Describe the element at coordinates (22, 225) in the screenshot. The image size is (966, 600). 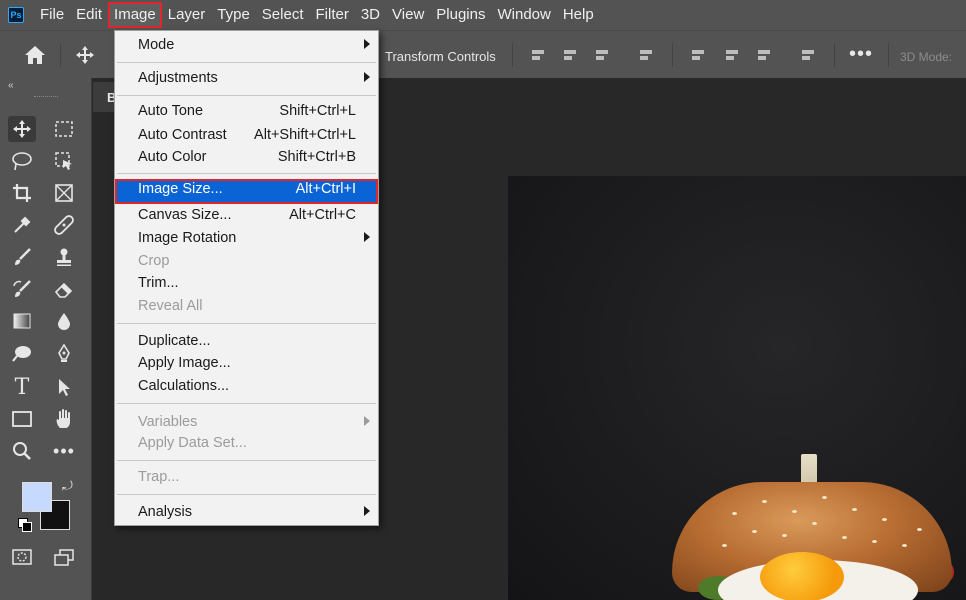
I see `eyedropper-tool-icon` at that location.